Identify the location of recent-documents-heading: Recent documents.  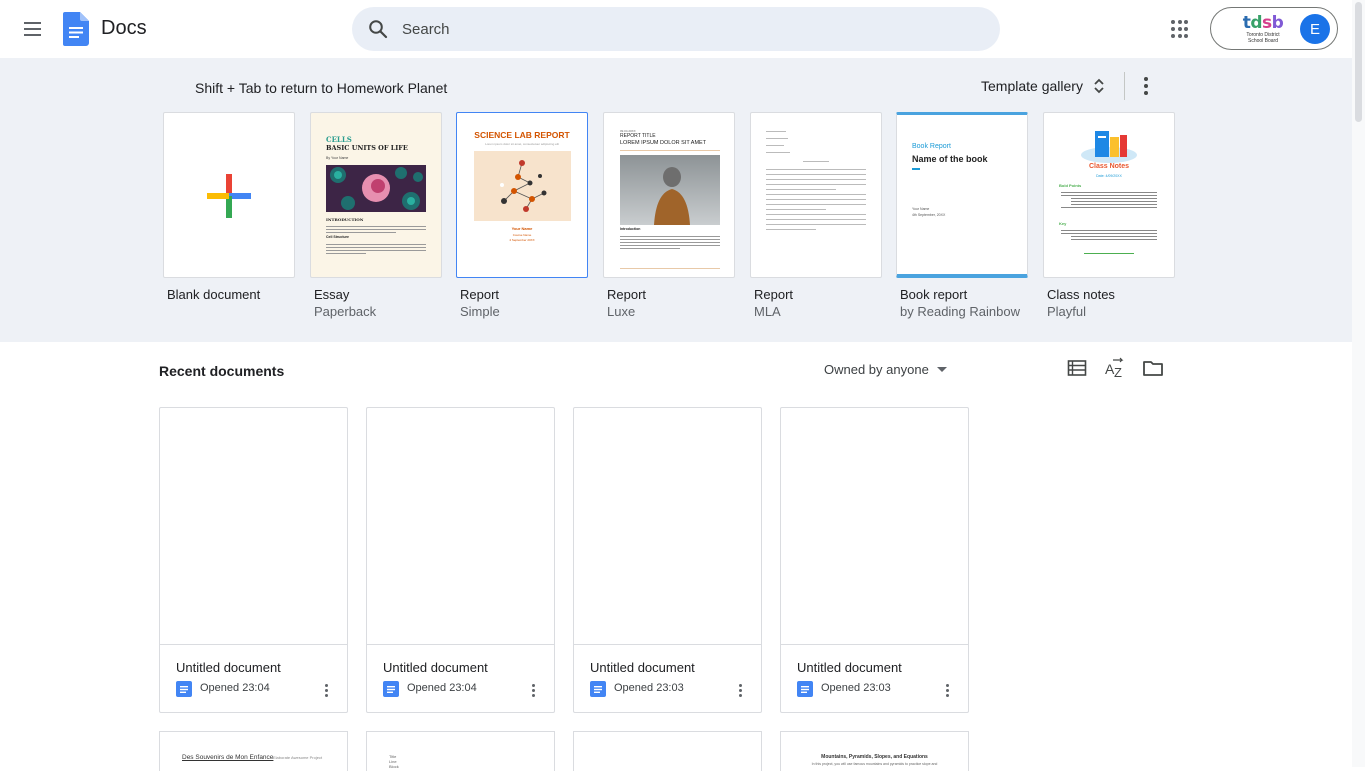
(222, 371).